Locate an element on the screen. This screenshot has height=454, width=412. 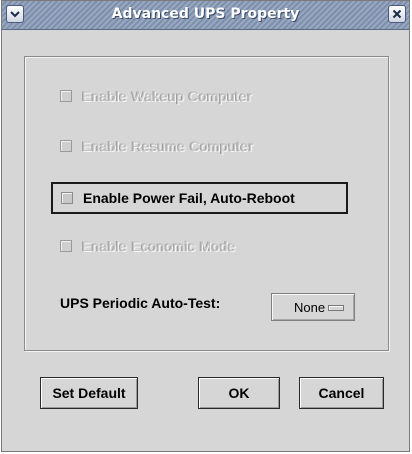
enable-resume-computer-checkbox: Enable Resume Computer is located at coordinates (157, 146).